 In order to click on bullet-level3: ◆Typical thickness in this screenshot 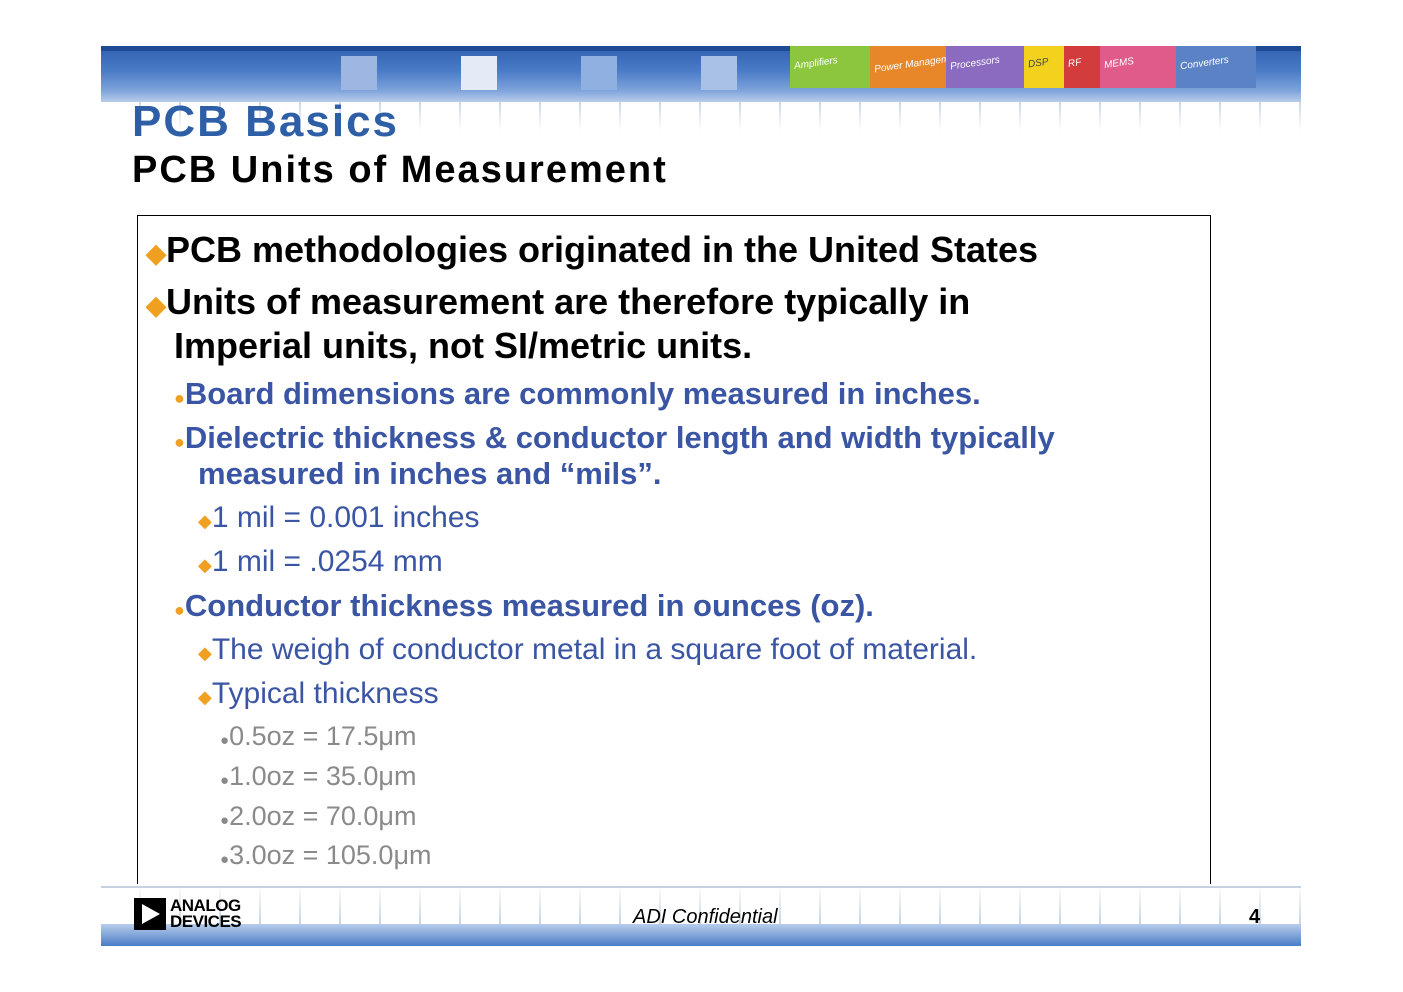, I will do `click(318, 695)`.